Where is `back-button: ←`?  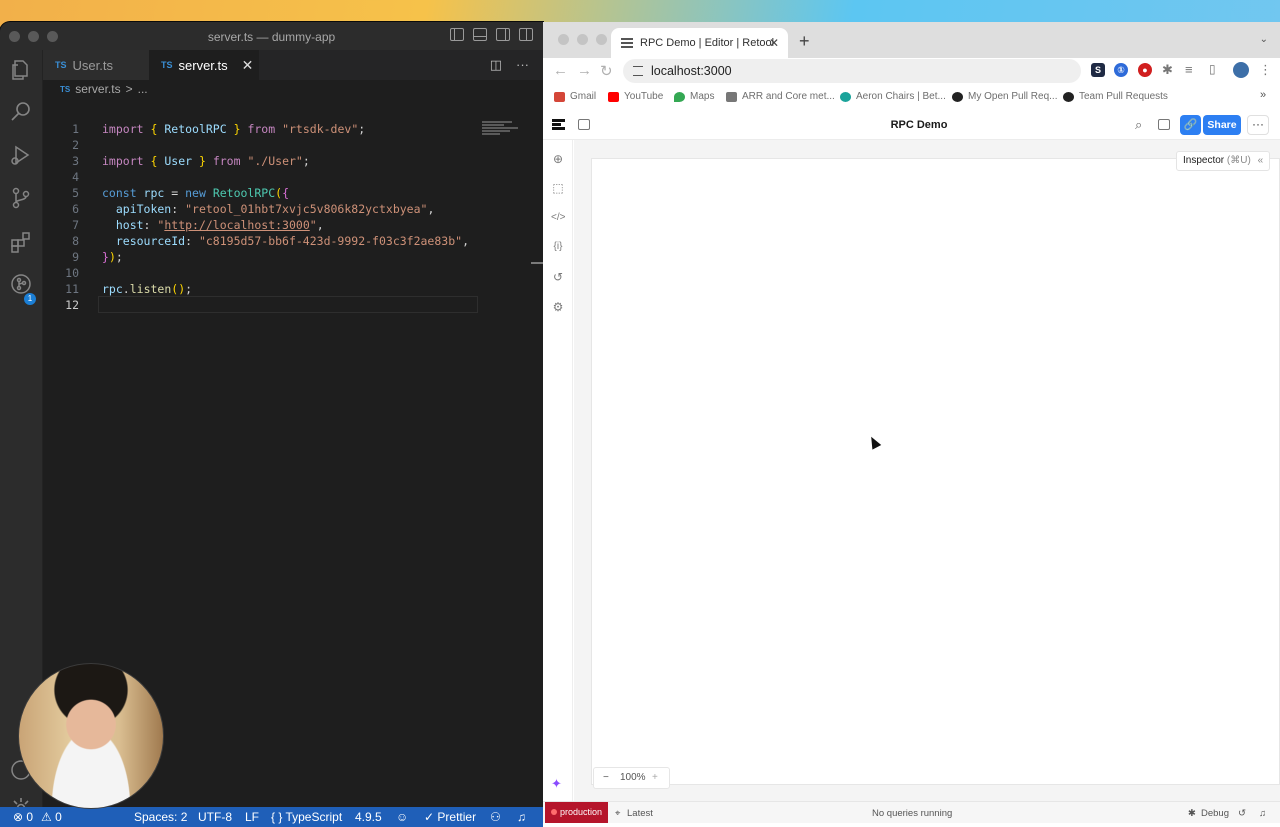
back-button: ← is located at coordinates (560, 70).